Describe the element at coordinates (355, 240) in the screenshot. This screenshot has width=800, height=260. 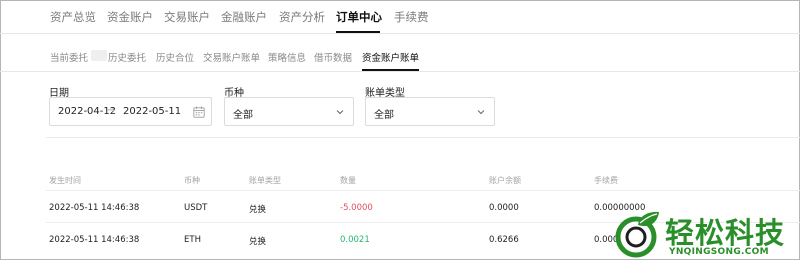
I see `cell-amount: 0.0021` at that location.